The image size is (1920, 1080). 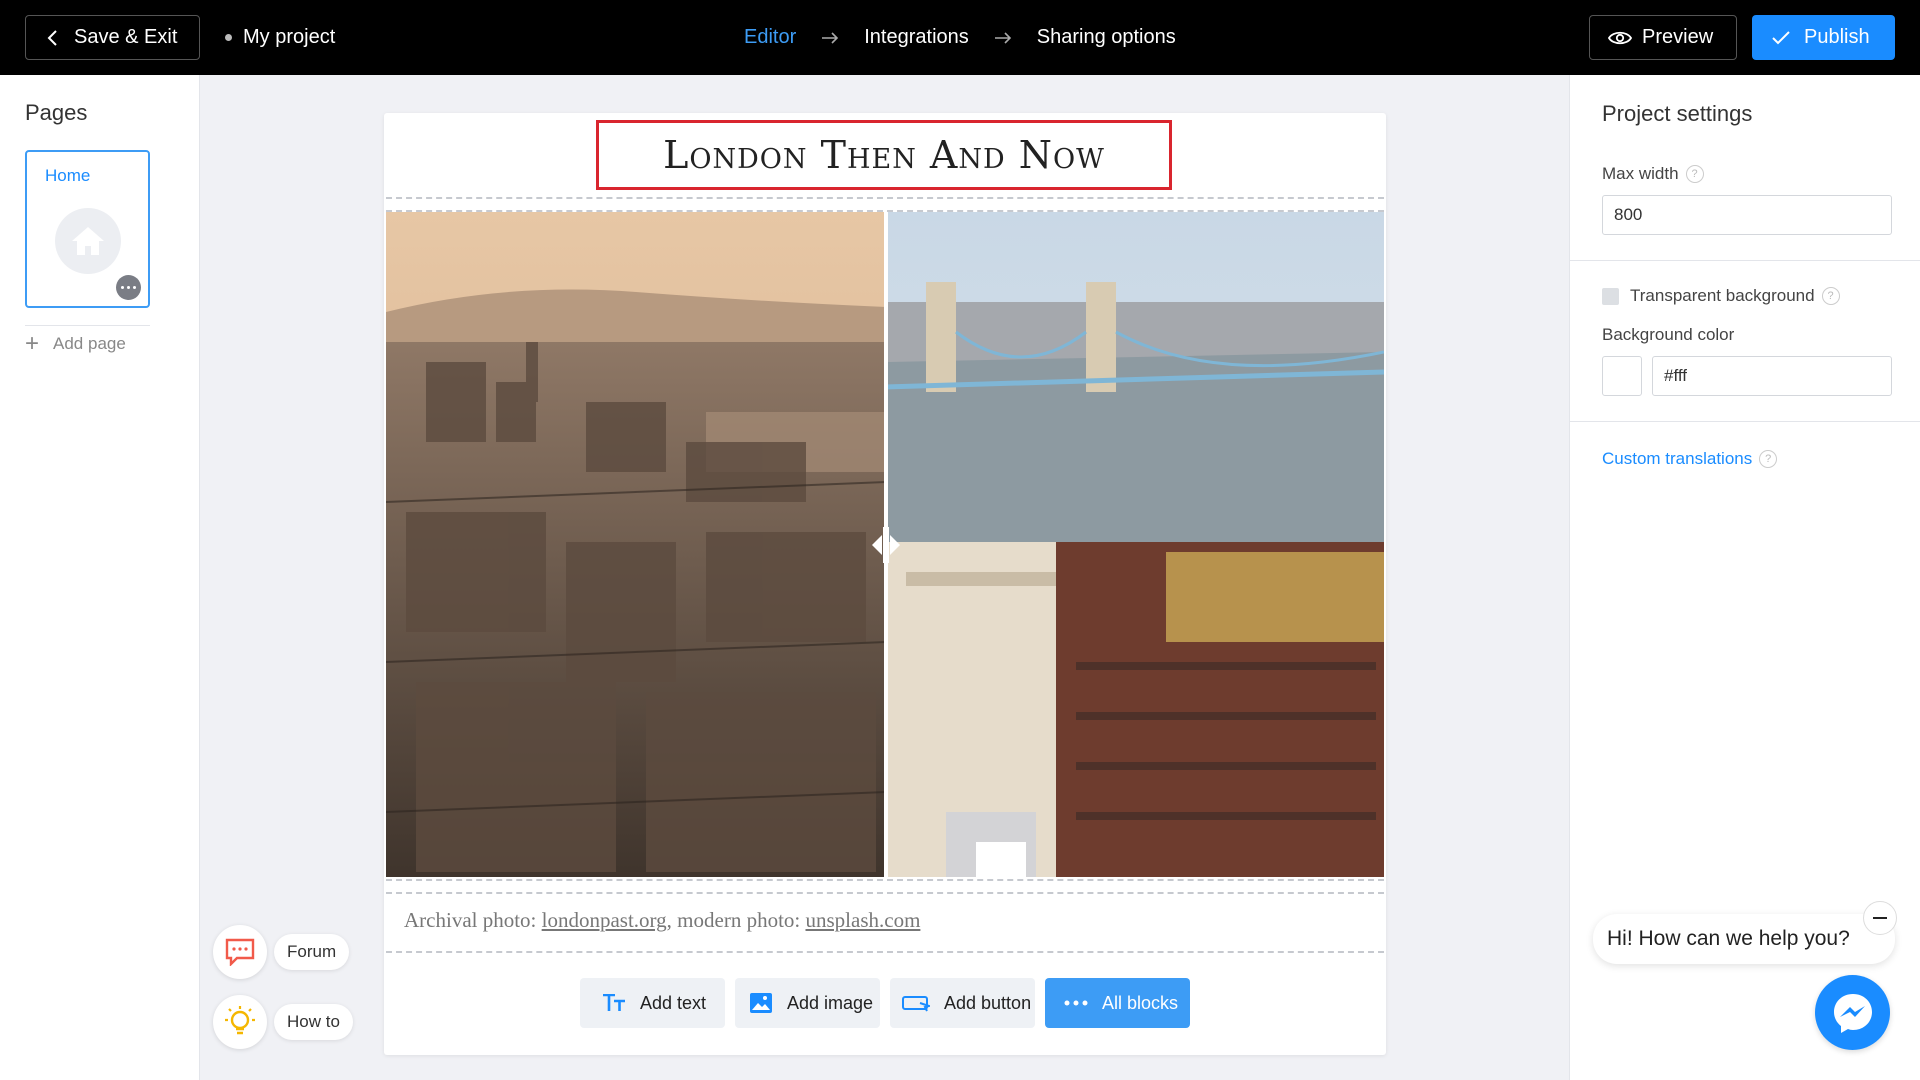 What do you see at coordinates (673, 1002) in the screenshot?
I see `add-text-label: Add text` at bounding box center [673, 1002].